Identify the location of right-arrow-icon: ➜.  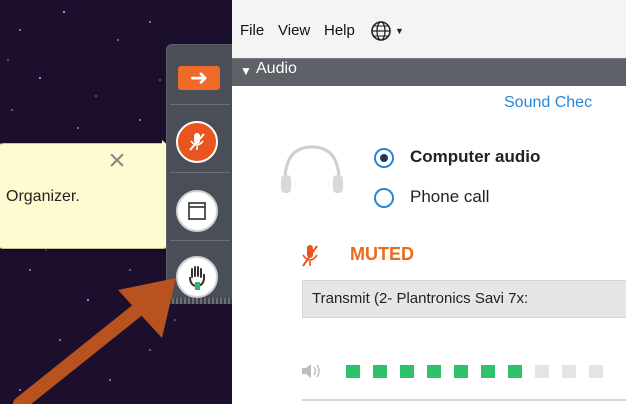
(199, 77).